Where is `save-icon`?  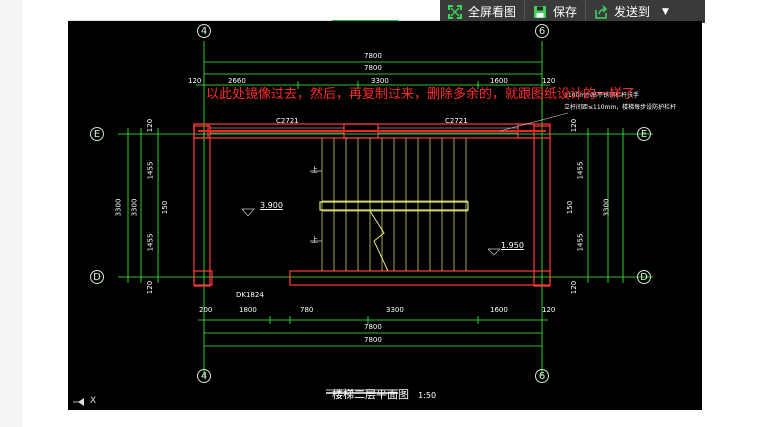
save-icon is located at coordinates (540, 12).